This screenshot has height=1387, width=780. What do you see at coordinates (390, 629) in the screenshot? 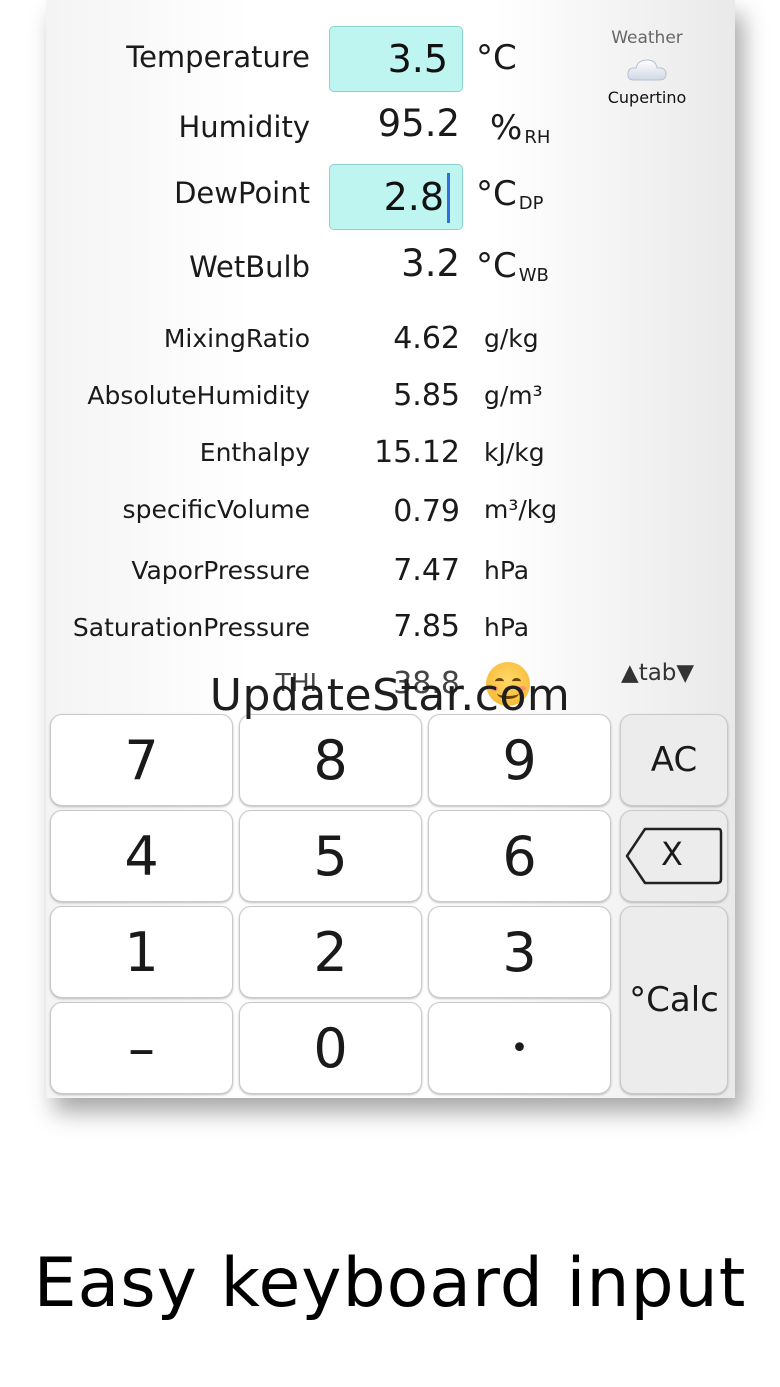
I see `saturation-pressure-row: SaturationPressure 7.85 hPa` at bounding box center [390, 629].